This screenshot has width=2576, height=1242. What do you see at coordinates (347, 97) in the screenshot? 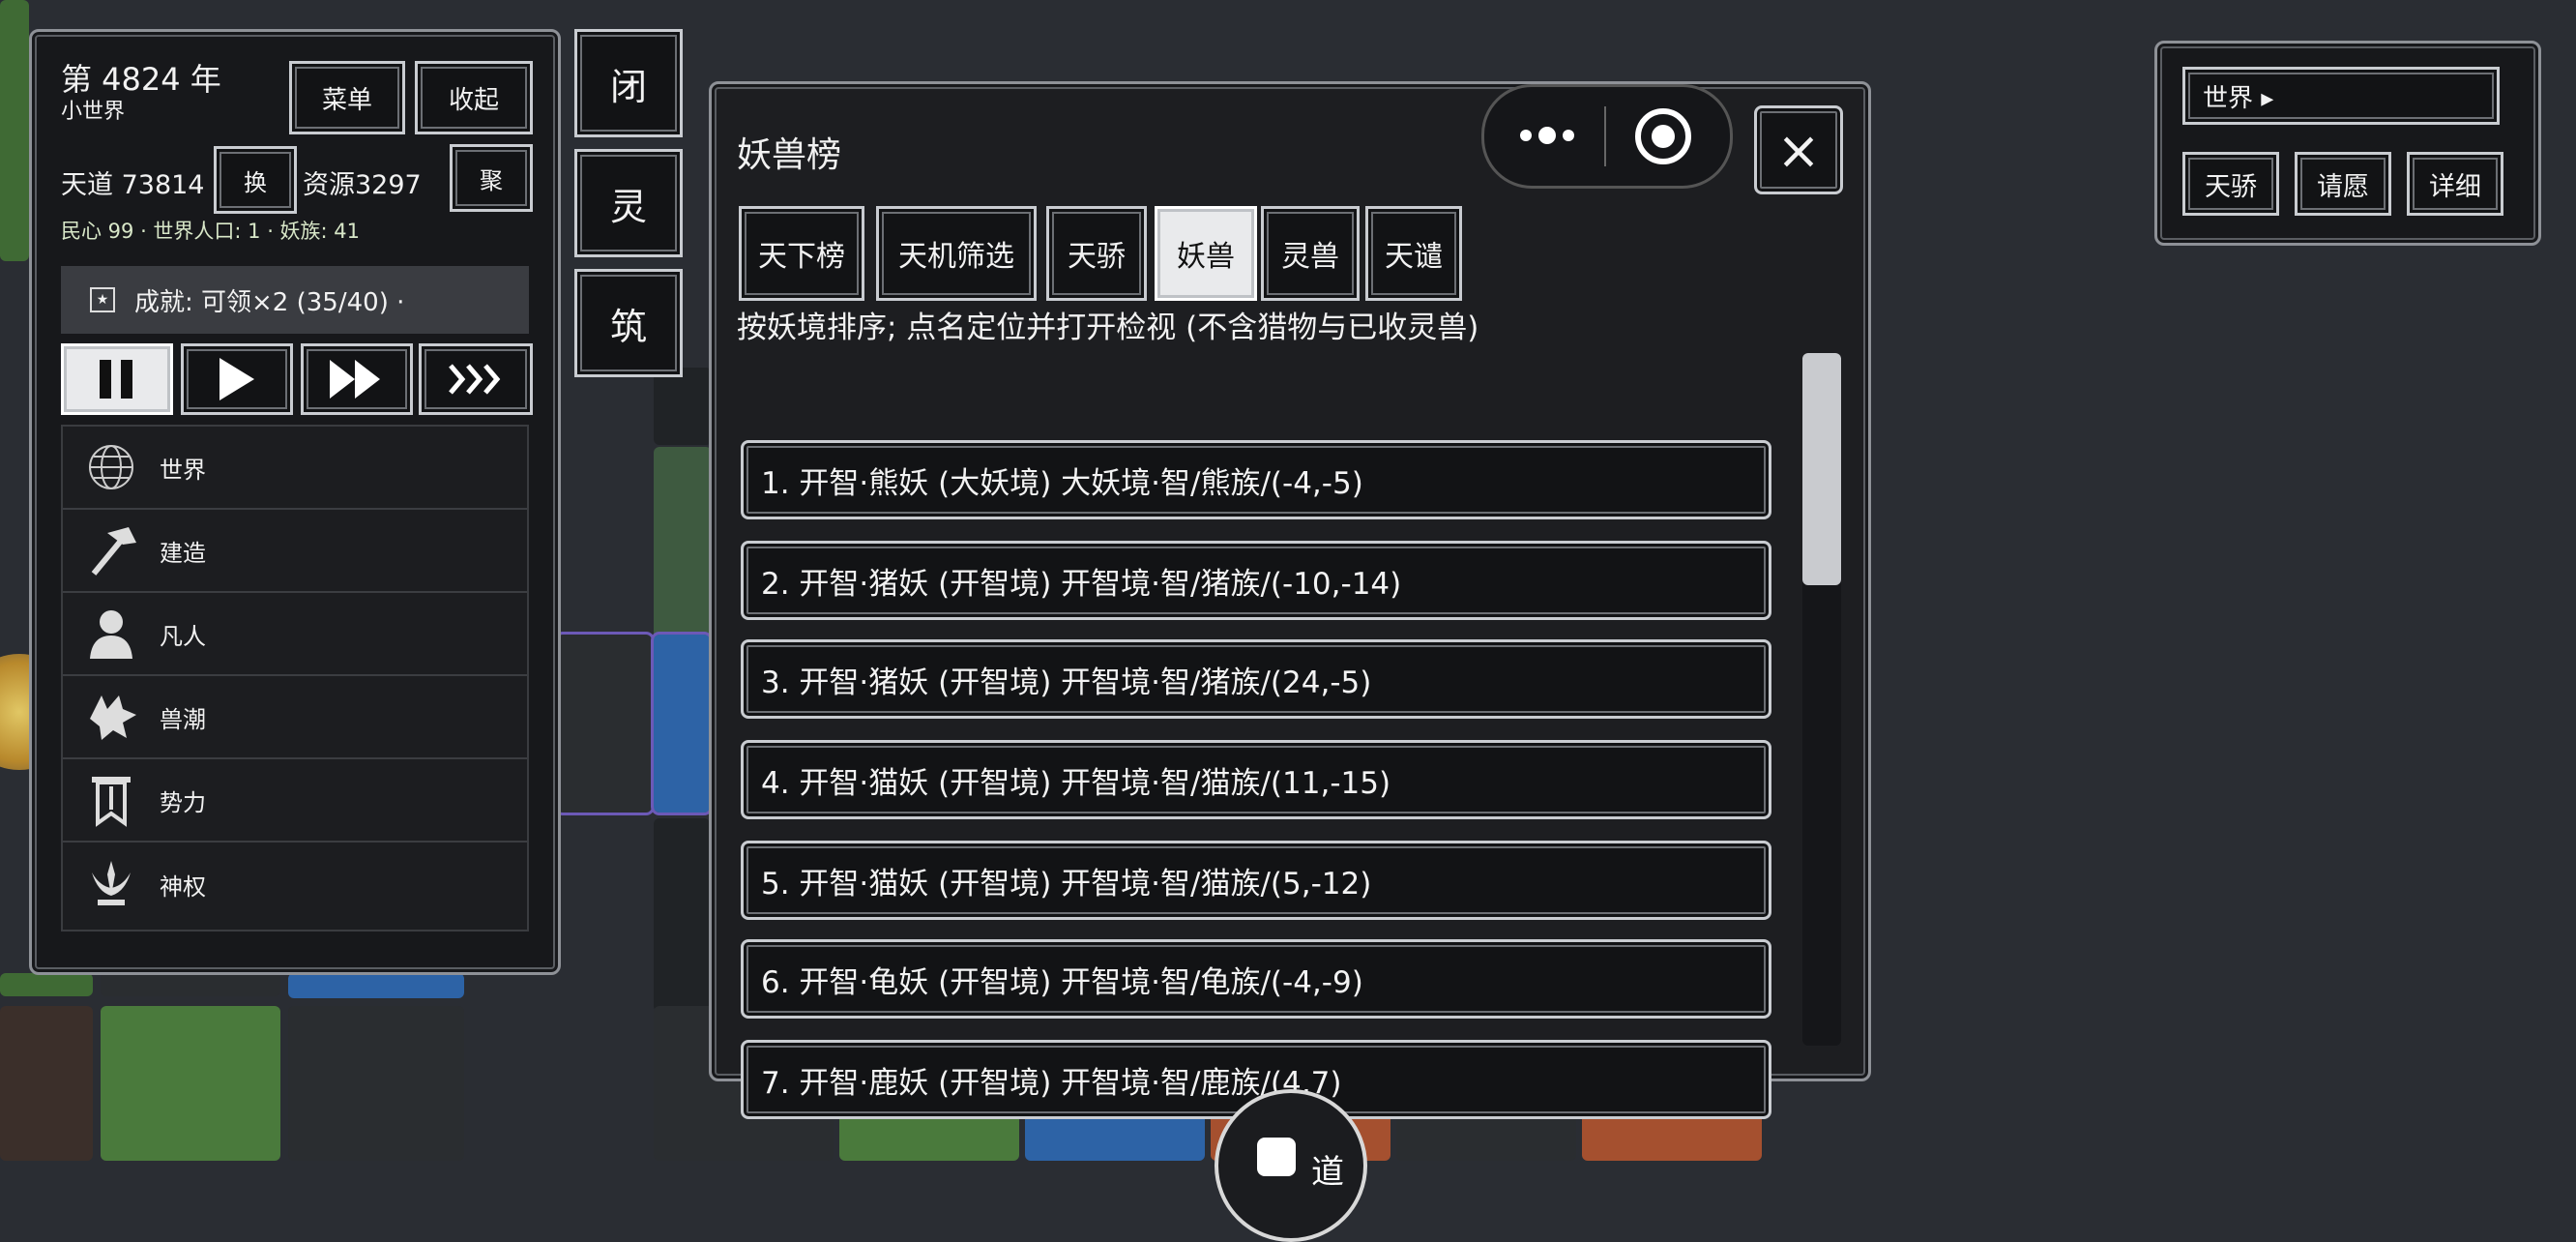
I see `menu-button: 菜单` at bounding box center [347, 97].